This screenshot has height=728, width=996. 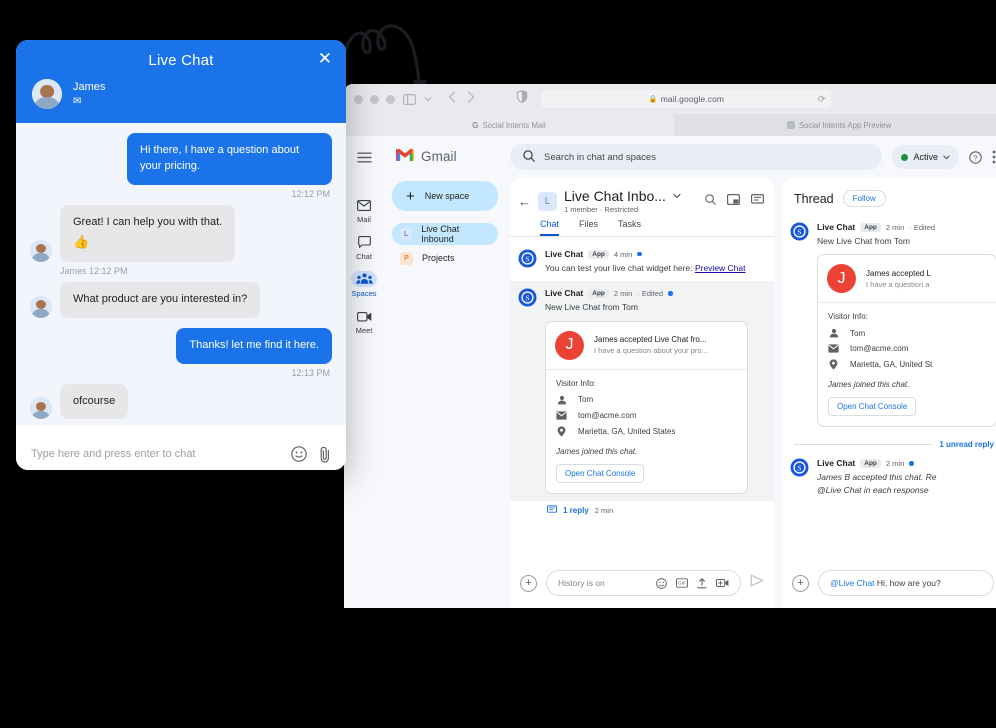 I want to click on avatar: J, so click(x=841, y=279).